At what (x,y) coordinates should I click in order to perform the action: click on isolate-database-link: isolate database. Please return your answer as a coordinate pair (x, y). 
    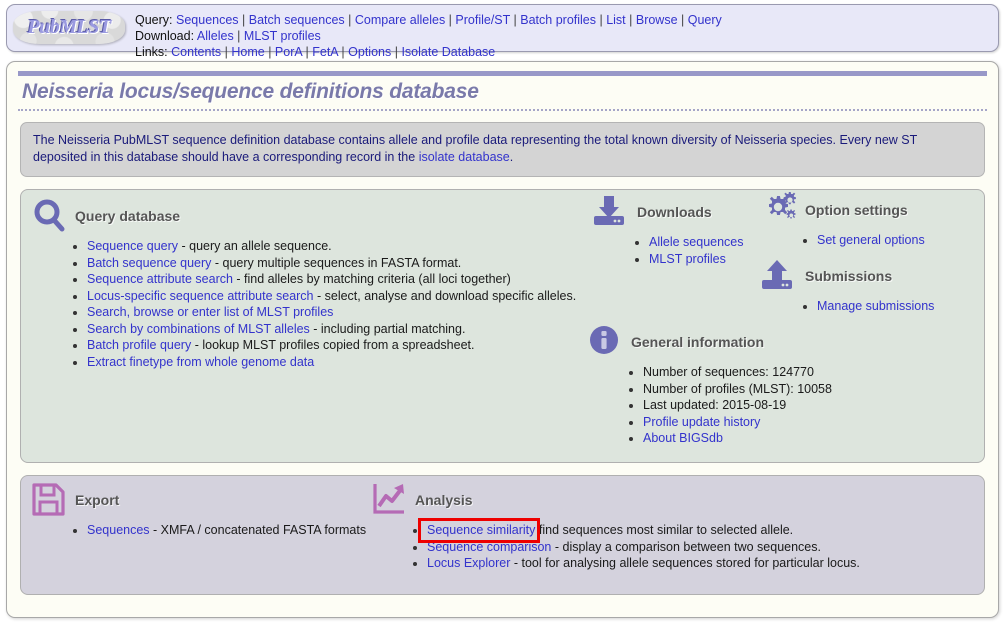
    Looking at the image, I should click on (464, 157).